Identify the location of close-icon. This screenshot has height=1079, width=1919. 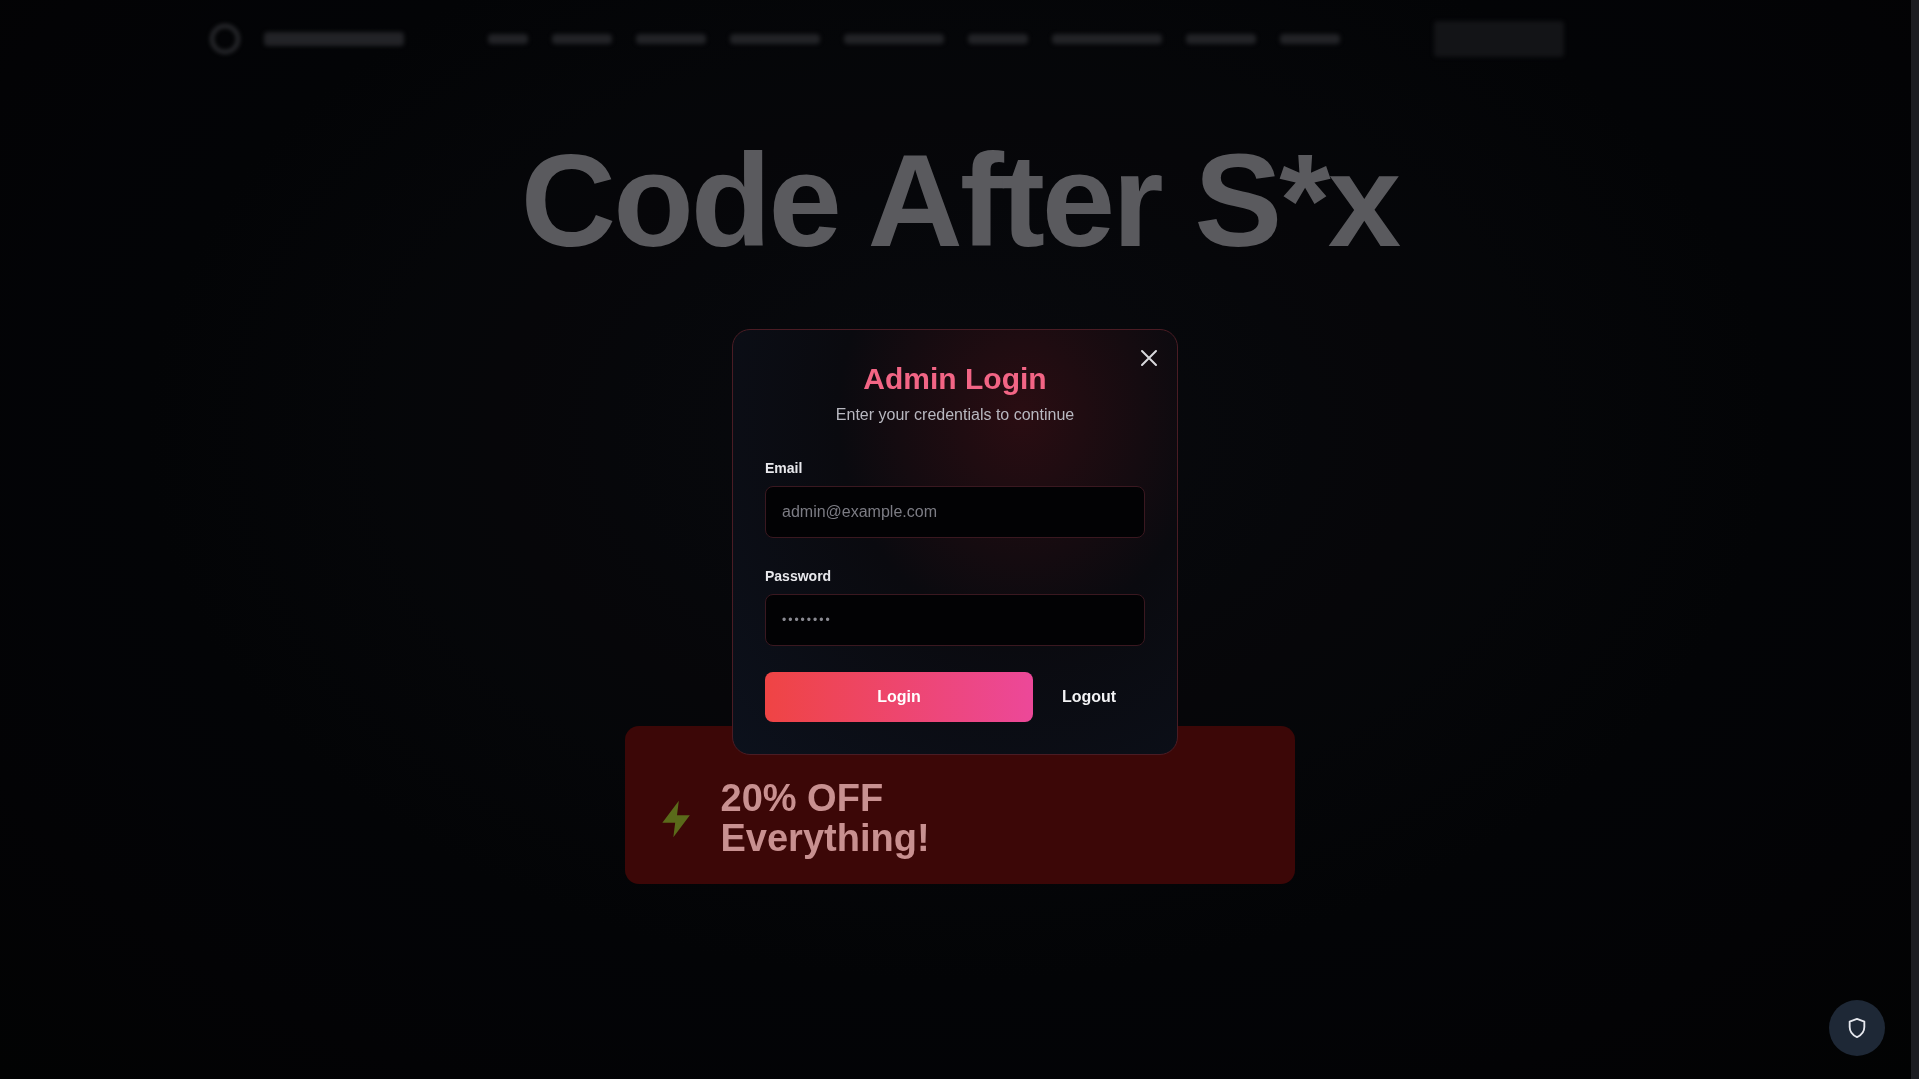
(1149, 358).